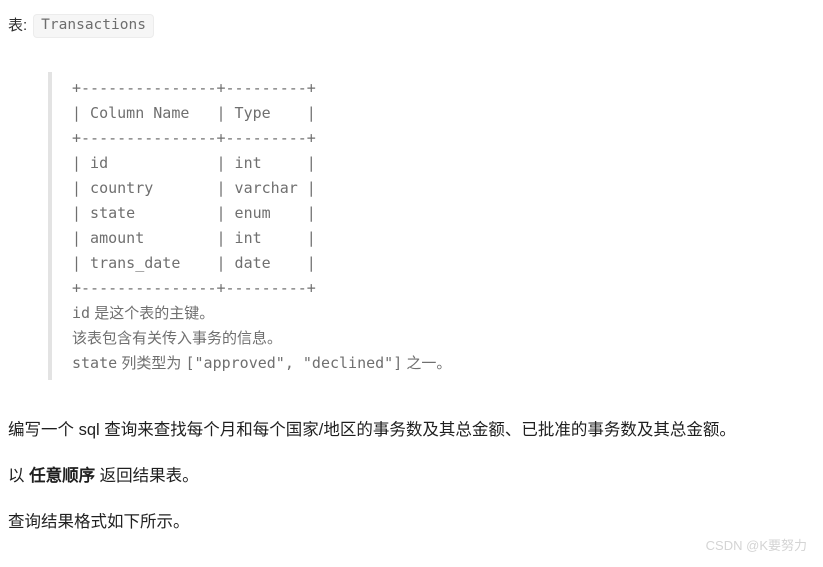 The height and width of the screenshot is (567, 823). What do you see at coordinates (19, 476) in the screenshot?
I see `paragraph-ordering-prefix: 以` at bounding box center [19, 476].